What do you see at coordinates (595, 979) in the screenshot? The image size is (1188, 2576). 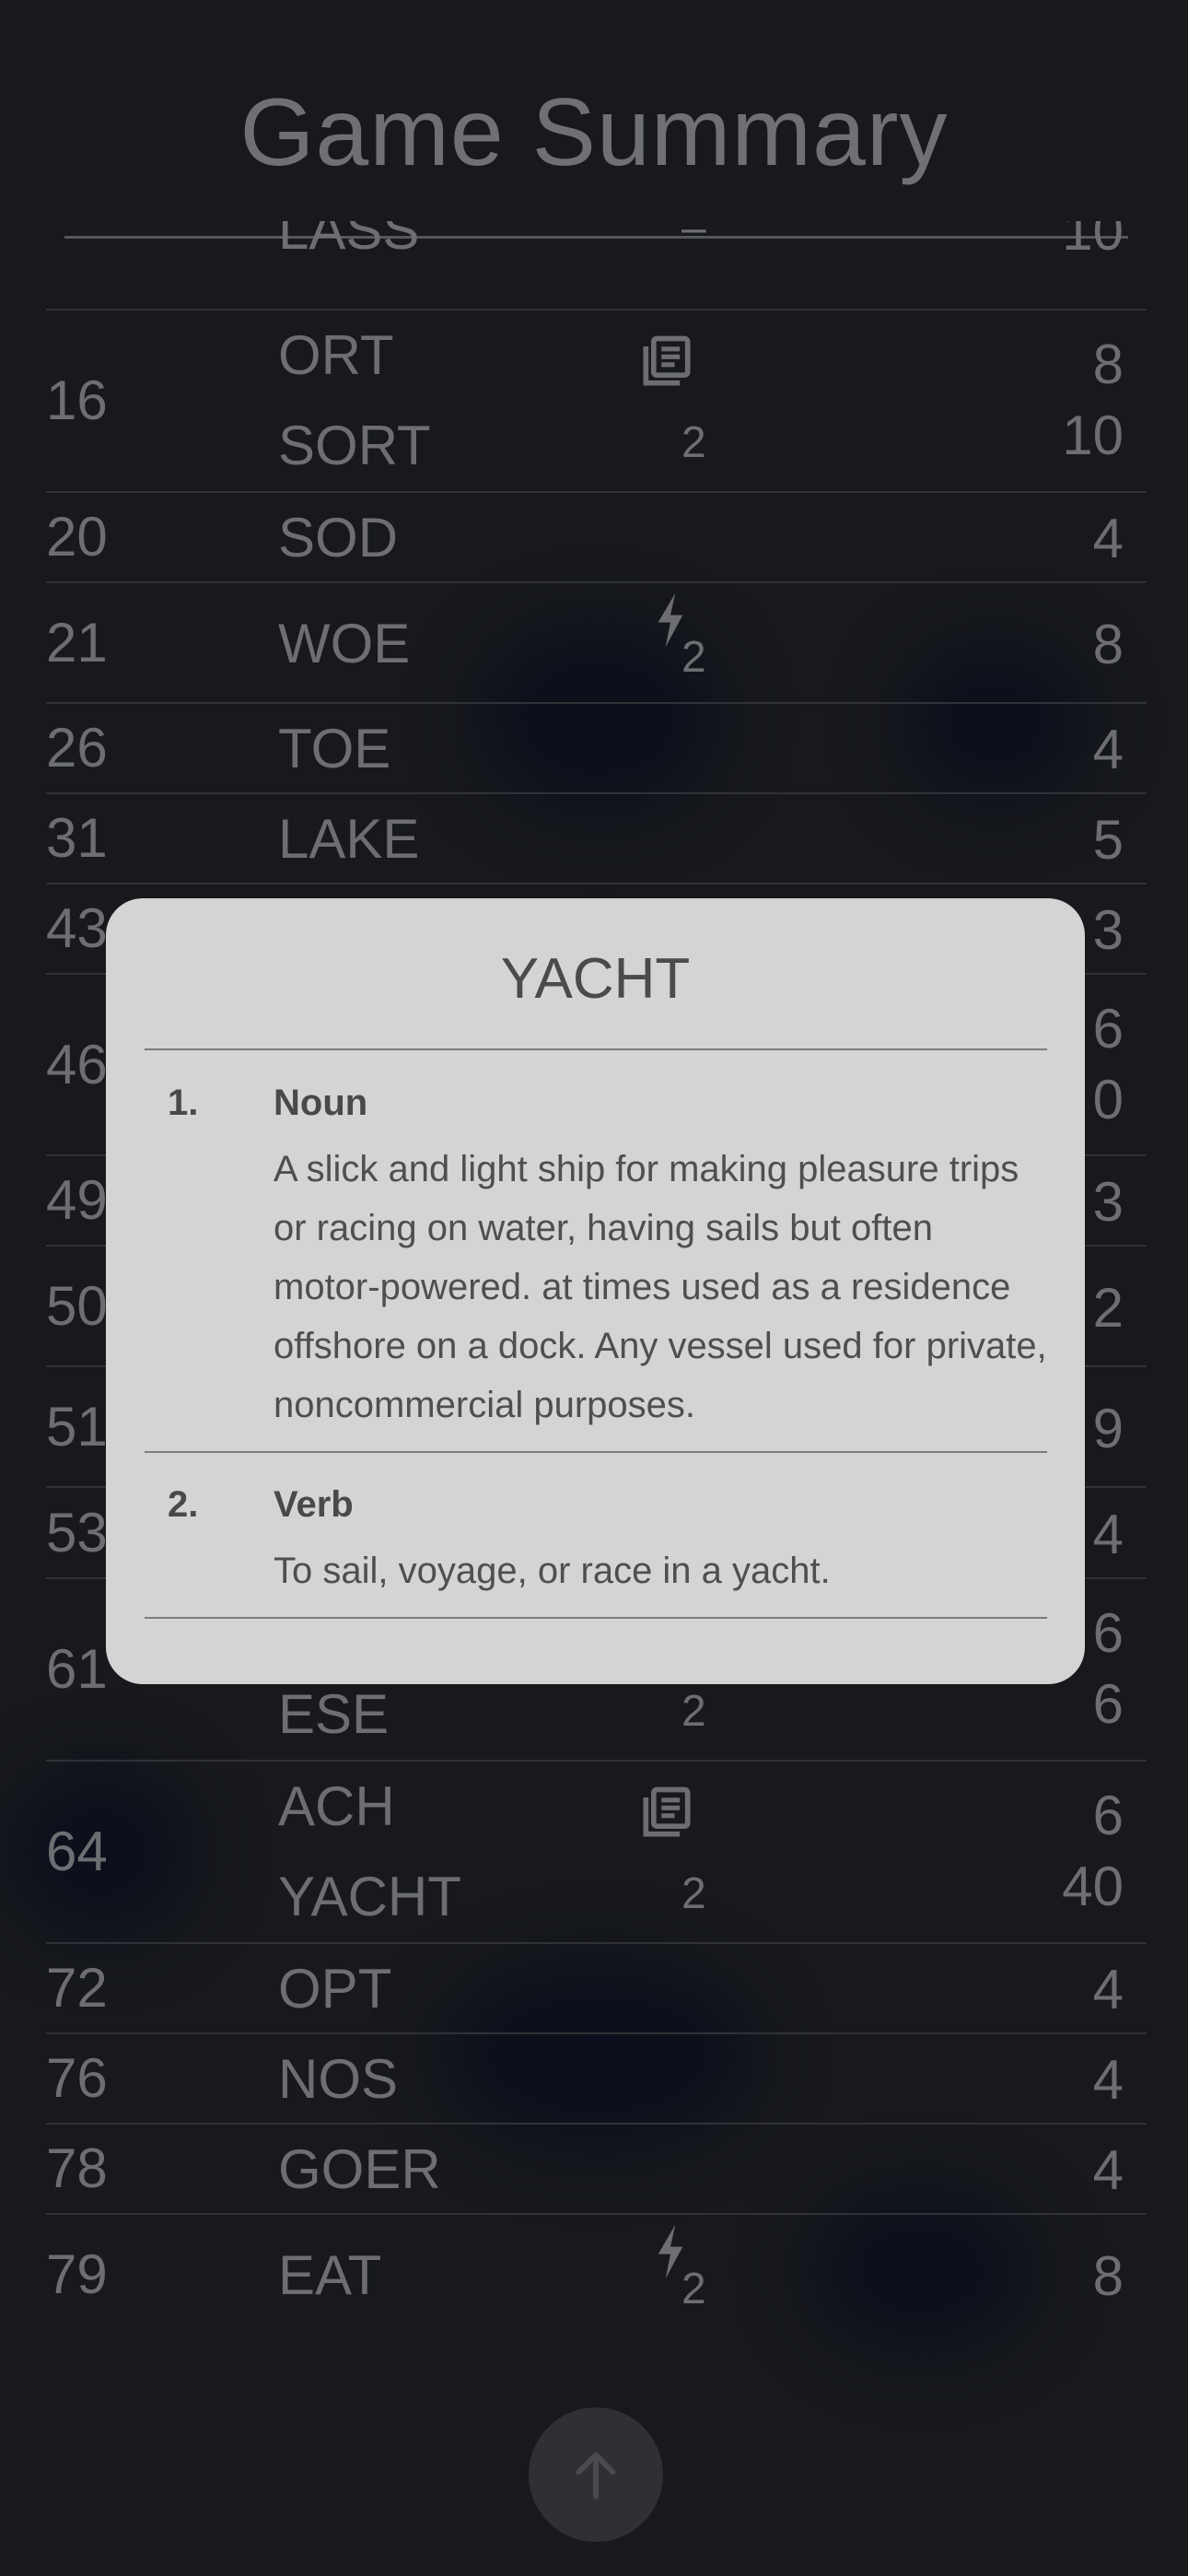 I see `dialog-word: YACHT` at bounding box center [595, 979].